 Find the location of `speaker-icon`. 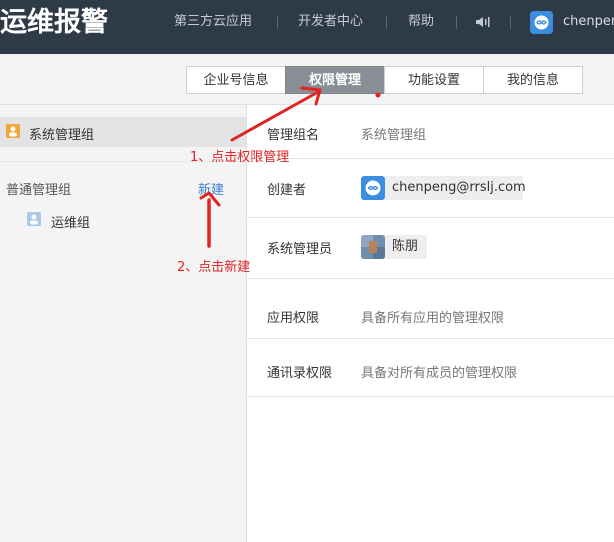

speaker-icon is located at coordinates (483, 22).